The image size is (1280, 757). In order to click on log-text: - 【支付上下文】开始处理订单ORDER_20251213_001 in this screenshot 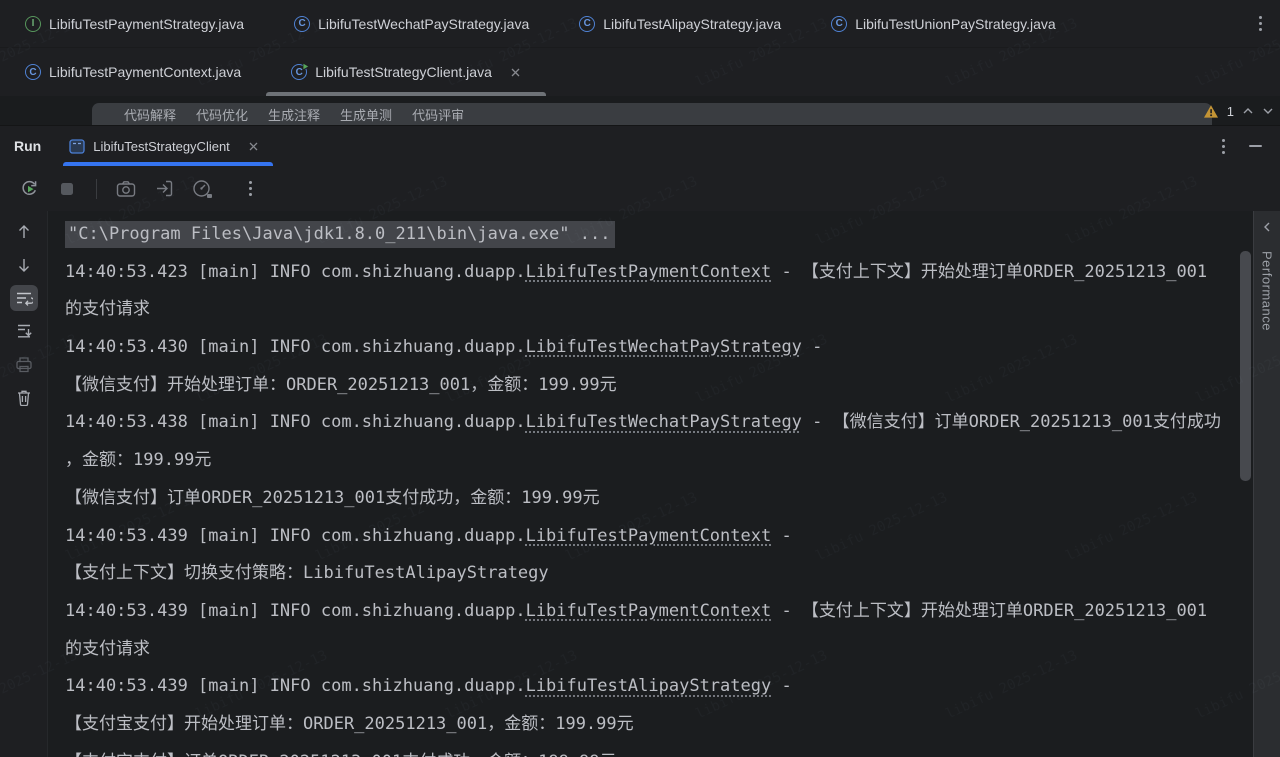, I will do `click(989, 610)`.